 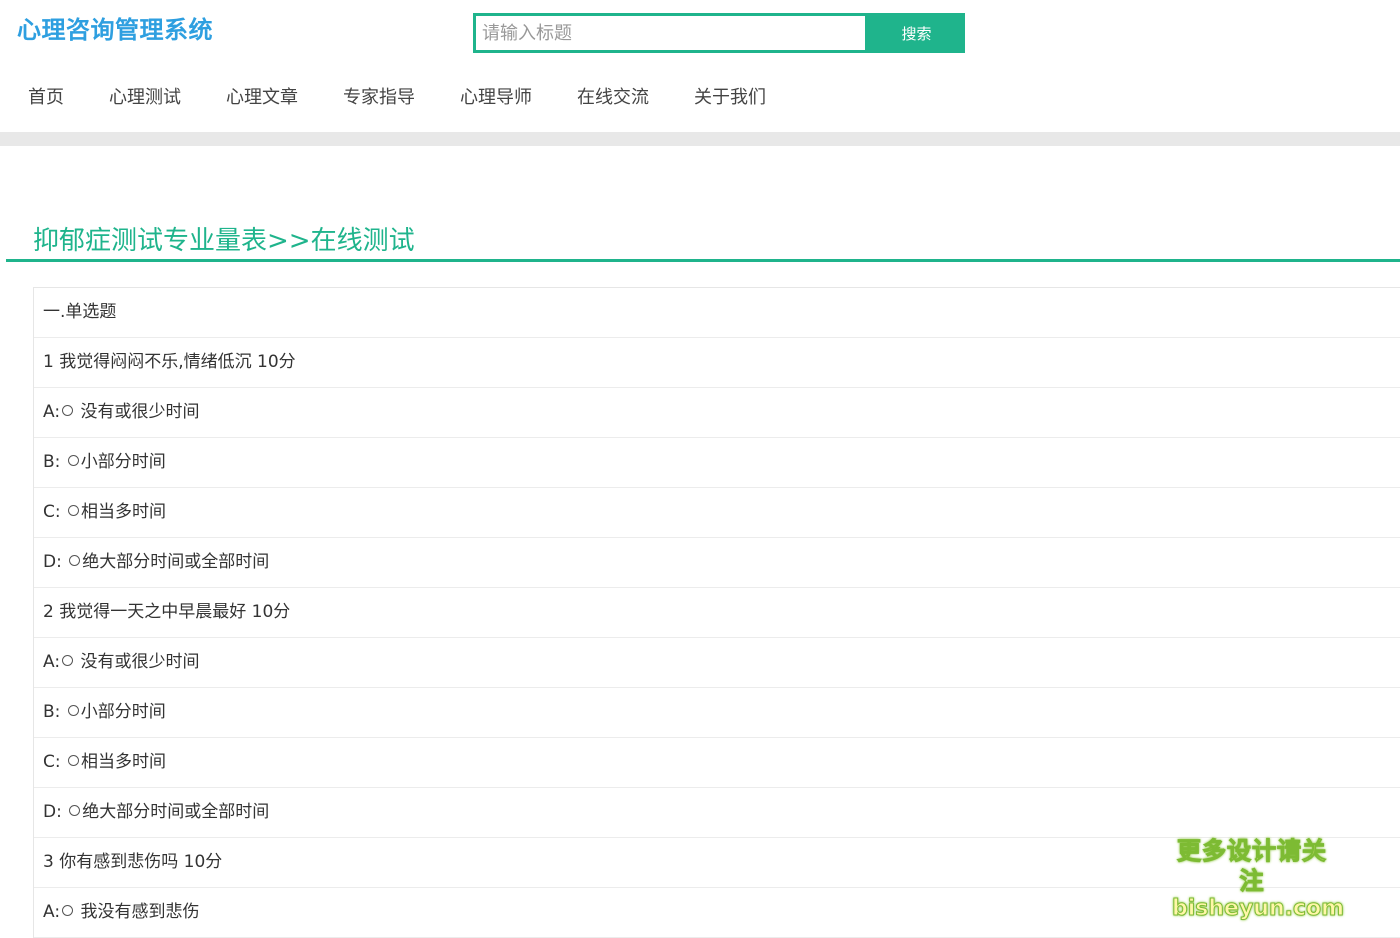 I want to click on question-row: 2 我觉得一天之中早晨最好 10分, so click(x=717, y=613).